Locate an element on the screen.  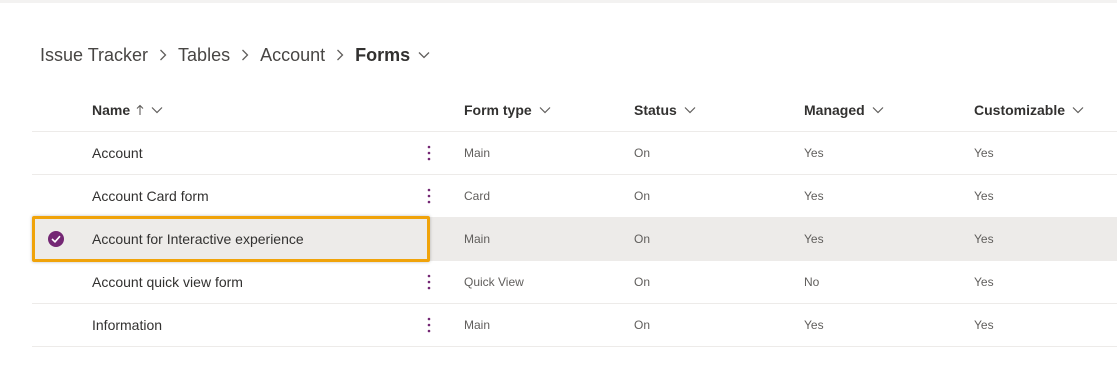
form-name: Account for Interactive experience is located at coordinates (198, 239).